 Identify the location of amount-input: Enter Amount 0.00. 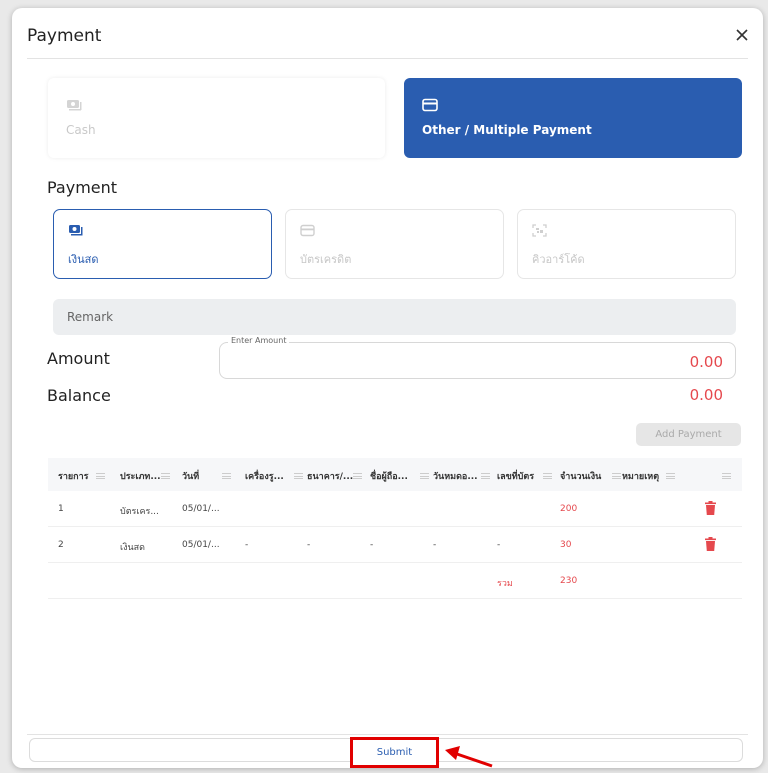
(477, 357).